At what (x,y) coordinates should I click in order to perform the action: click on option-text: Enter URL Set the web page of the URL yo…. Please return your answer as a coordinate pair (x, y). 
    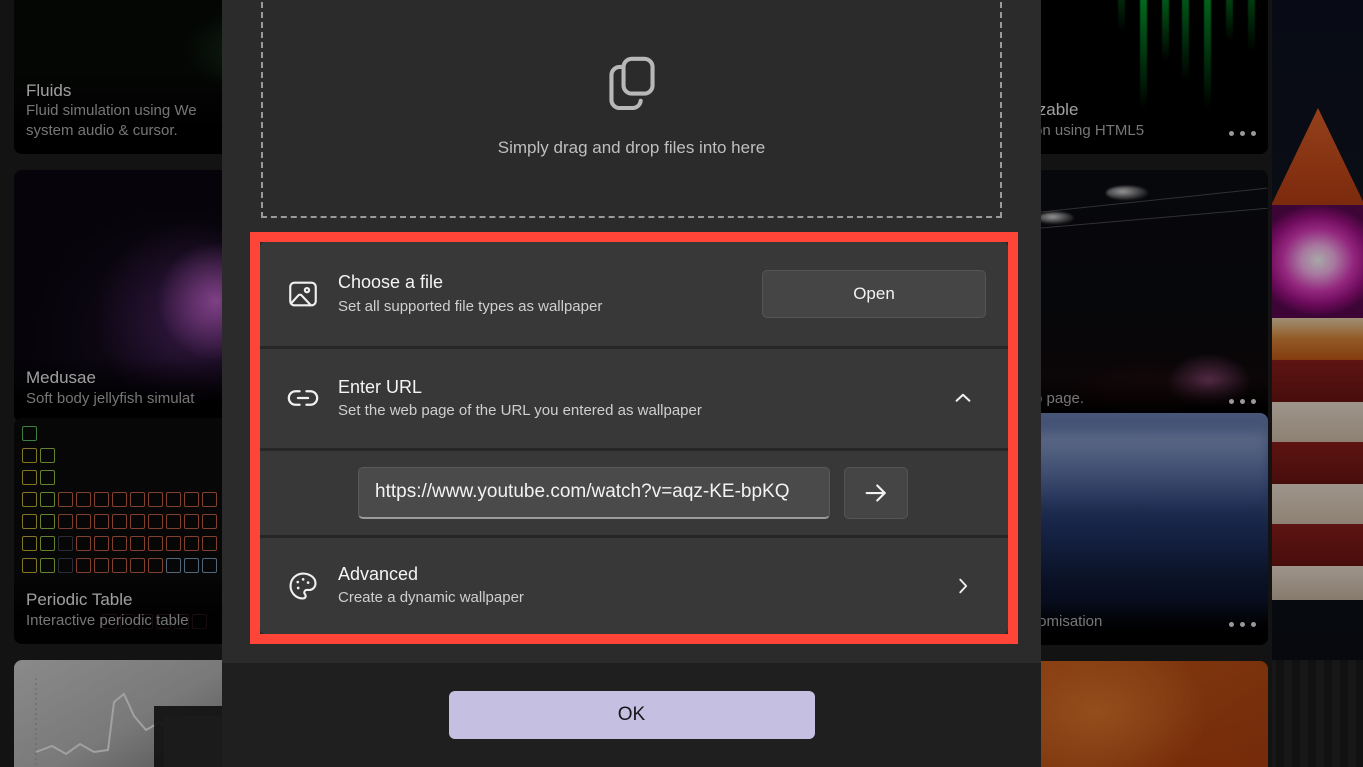
    Looking at the image, I should click on (639, 399).